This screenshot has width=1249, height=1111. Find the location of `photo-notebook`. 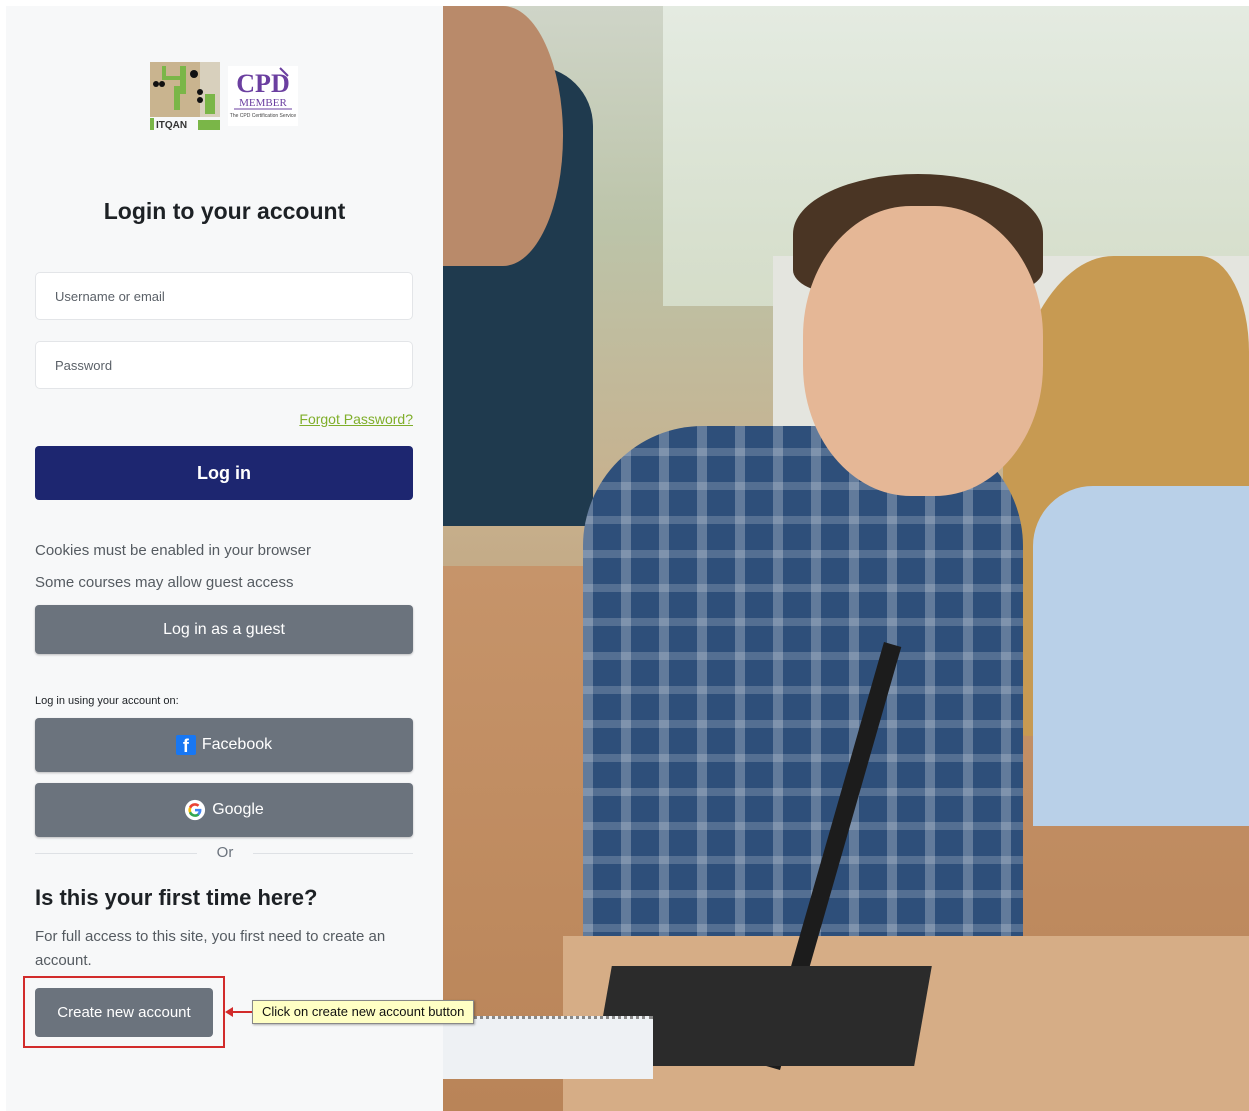

photo-notebook is located at coordinates (548, 1047).